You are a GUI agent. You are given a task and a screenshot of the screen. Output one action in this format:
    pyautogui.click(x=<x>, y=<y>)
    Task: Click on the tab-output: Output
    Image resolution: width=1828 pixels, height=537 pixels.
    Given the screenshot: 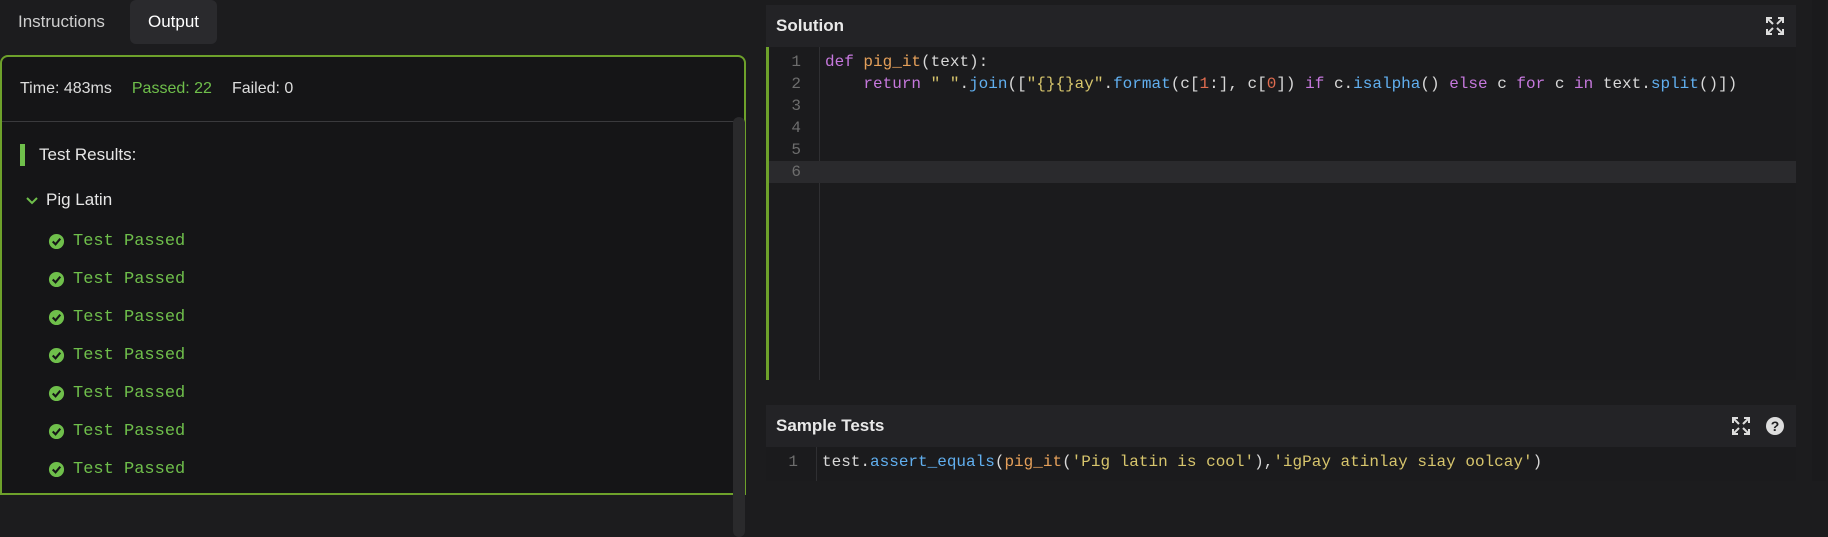 What is the action you would take?
    pyautogui.click(x=174, y=22)
    